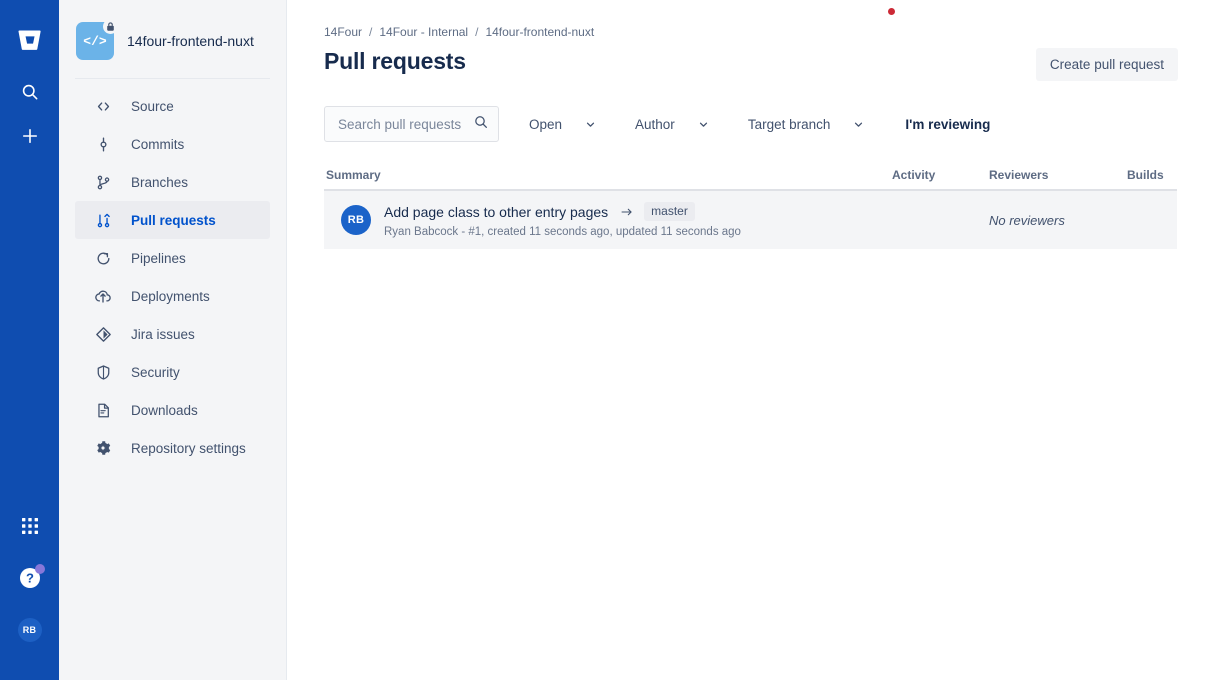  I want to click on rail-bottom-group: ? RB, so click(29, 584).